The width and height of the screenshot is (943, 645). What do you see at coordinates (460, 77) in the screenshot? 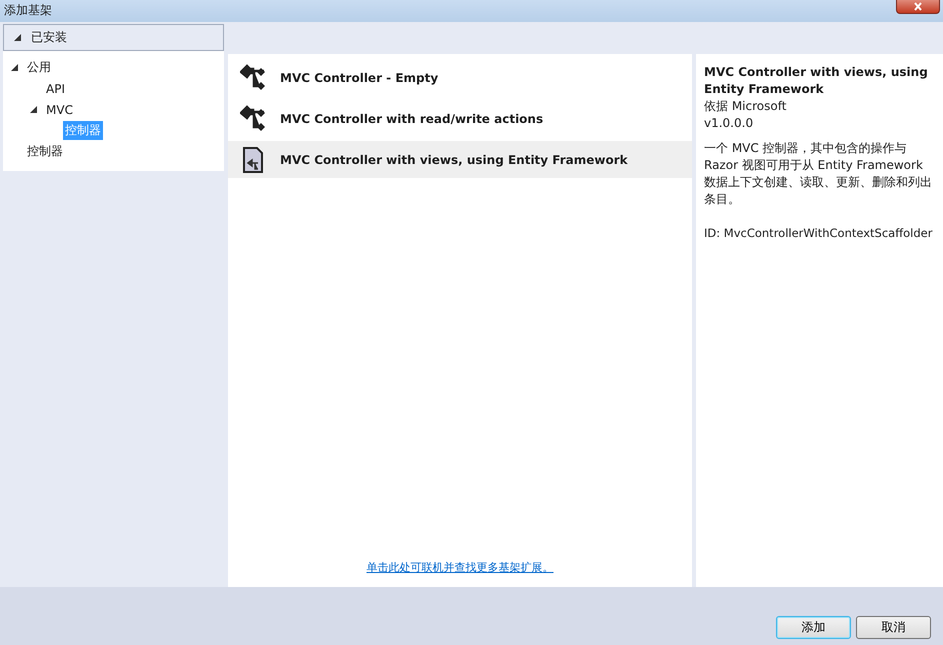
I see `template-item: MVC Controller - Empty` at bounding box center [460, 77].